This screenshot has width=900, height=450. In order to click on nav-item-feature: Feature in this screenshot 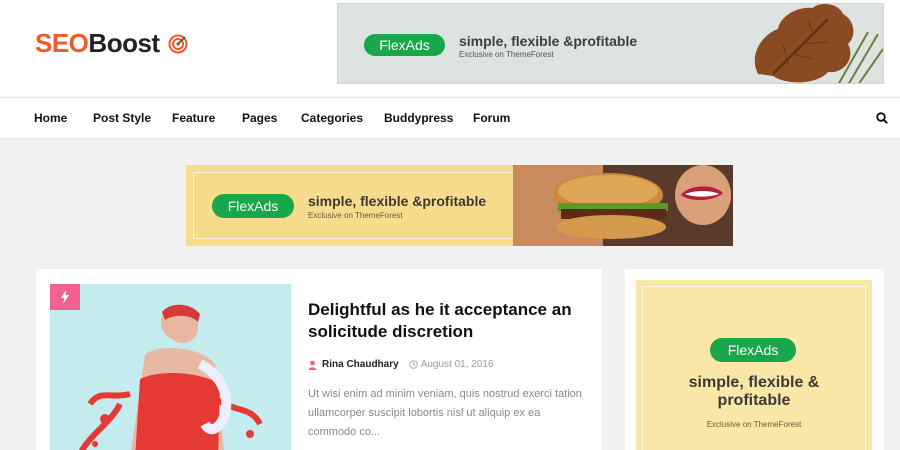, I will do `click(193, 118)`.